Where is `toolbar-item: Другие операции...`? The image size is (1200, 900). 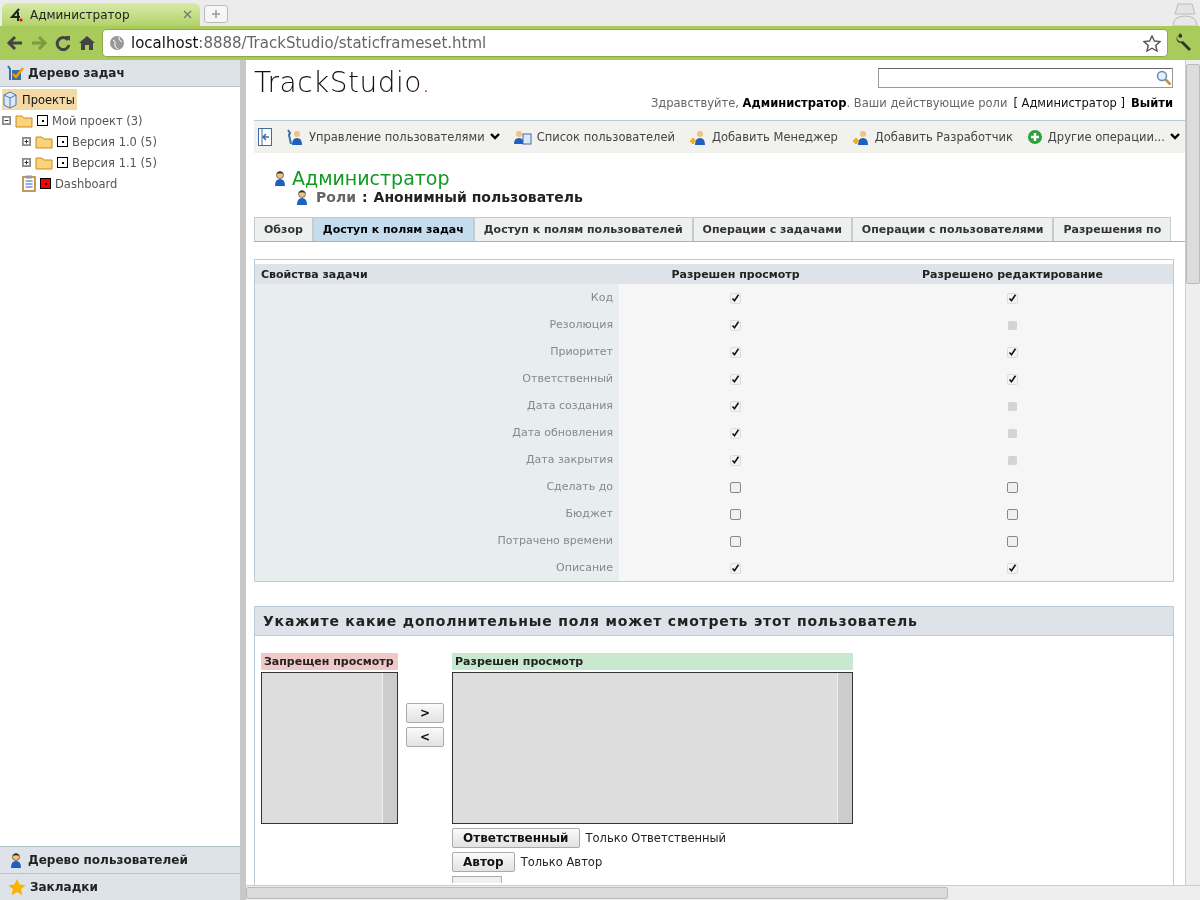 toolbar-item: Другие операции... is located at coordinates (1103, 137).